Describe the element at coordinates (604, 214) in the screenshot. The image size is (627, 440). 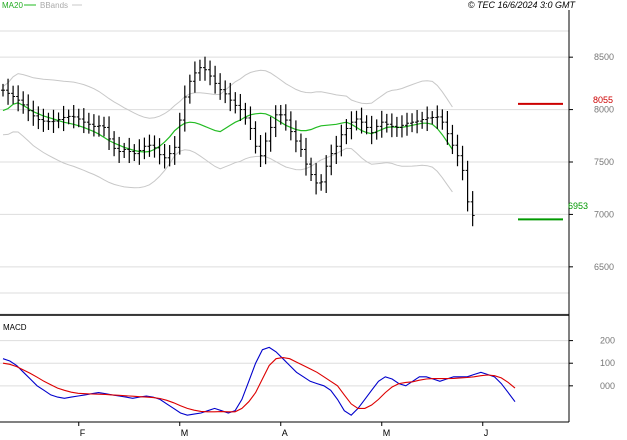
I see `price-y-tick-label: 7000` at that location.